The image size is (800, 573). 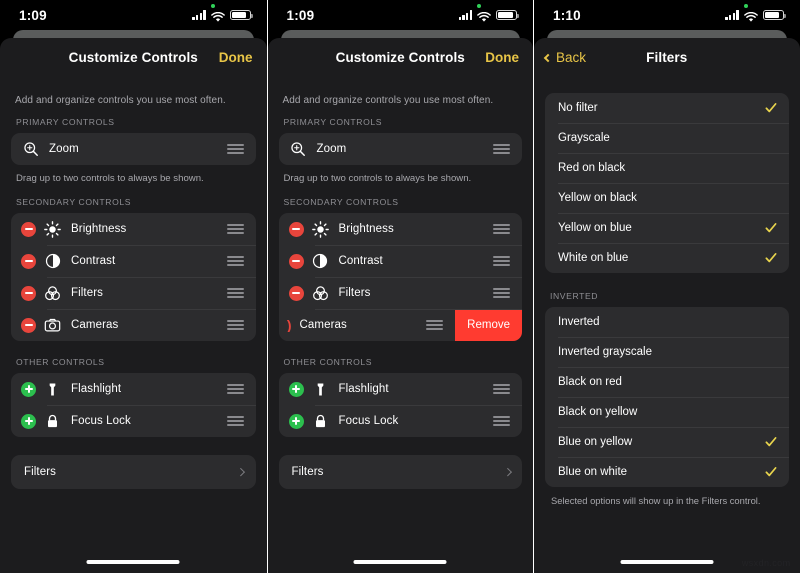 I want to click on list-item-black-on-yellow: Black on yellow, so click(x=667, y=412).